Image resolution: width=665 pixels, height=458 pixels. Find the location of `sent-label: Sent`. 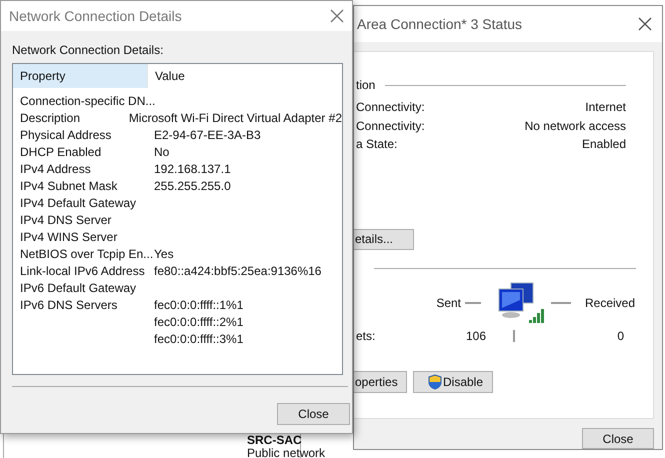

sent-label: Sent is located at coordinates (448, 303).